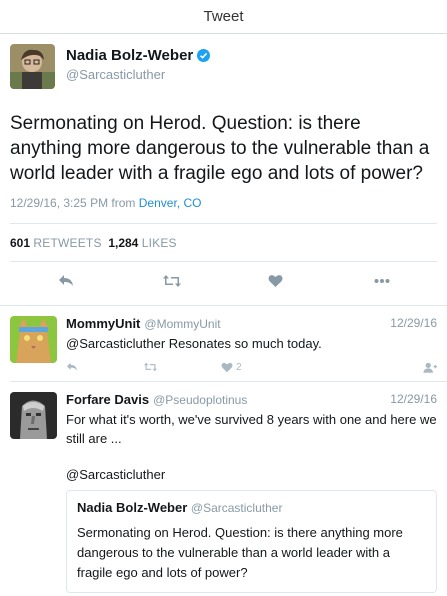  What do you see at coordinates (200, 399) in the screenshot?
I see `reply-author-handle: @Pseudoplotinus` at bounding box center [200, 399].